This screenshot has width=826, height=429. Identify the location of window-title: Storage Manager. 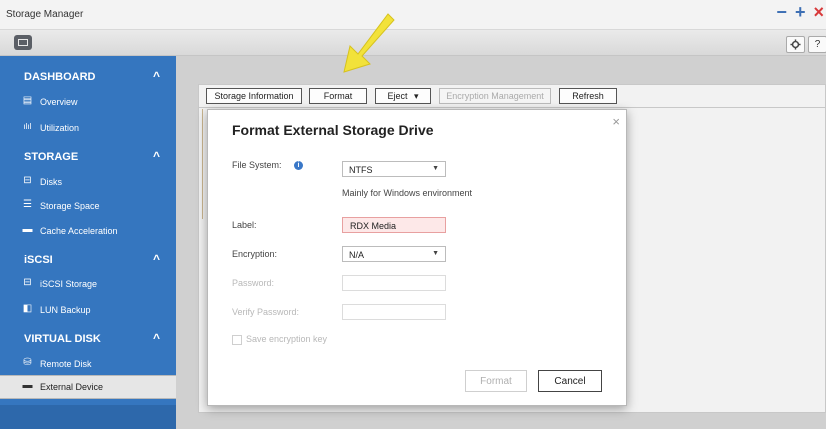
(45, 14).